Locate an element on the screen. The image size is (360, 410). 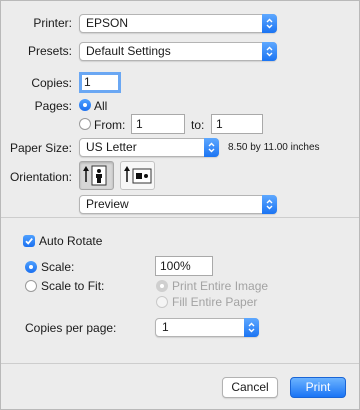
auto-rotate-checkbox is located at coordinates (29, 241).